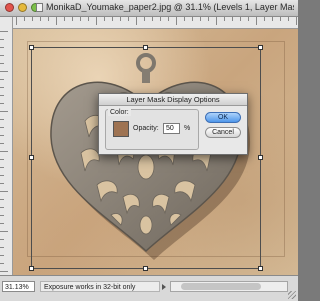 This screenshot has height=301, width=320. Describe the element at coordinates (119, 112) in the screenshot. I see `color-group-label: Color:` at that location.